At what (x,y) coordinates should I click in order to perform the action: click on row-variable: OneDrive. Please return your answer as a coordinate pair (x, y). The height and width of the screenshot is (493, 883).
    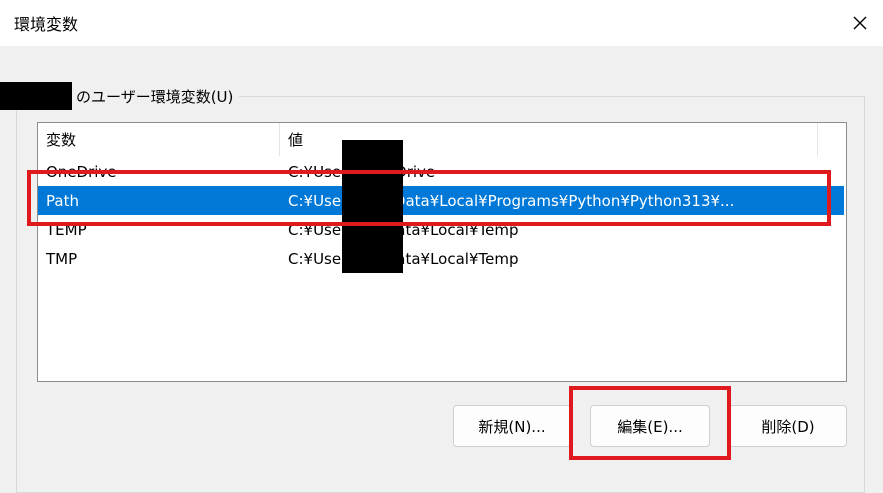
    Looking at the image, I should click on (81, 171).